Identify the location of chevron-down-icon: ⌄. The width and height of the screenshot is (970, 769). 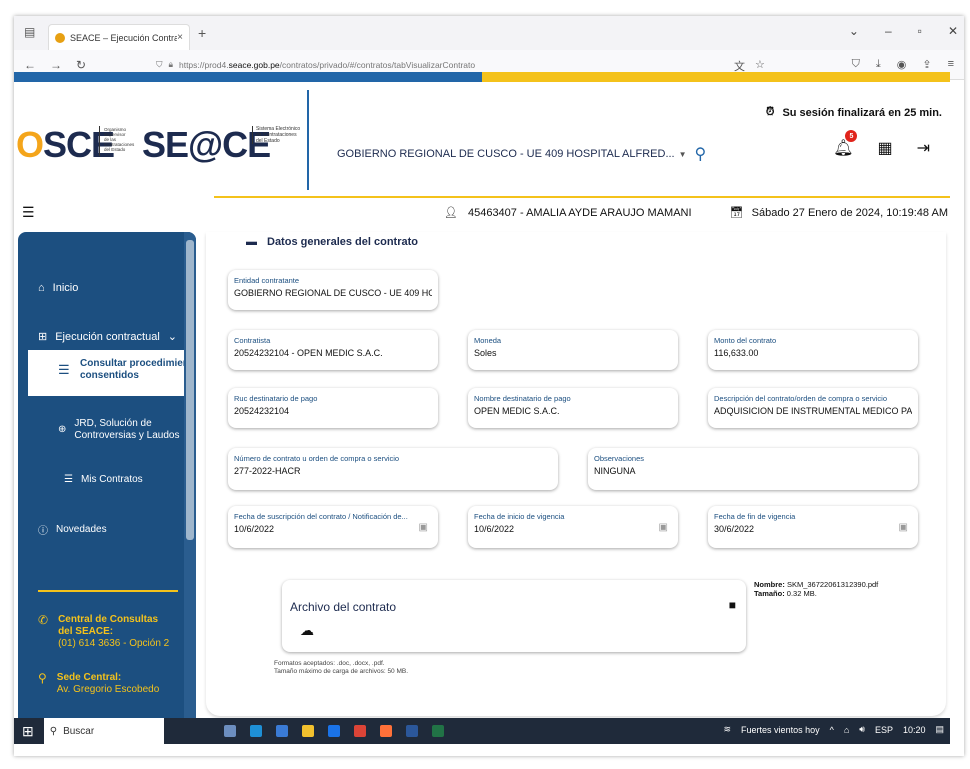
(854, 31).